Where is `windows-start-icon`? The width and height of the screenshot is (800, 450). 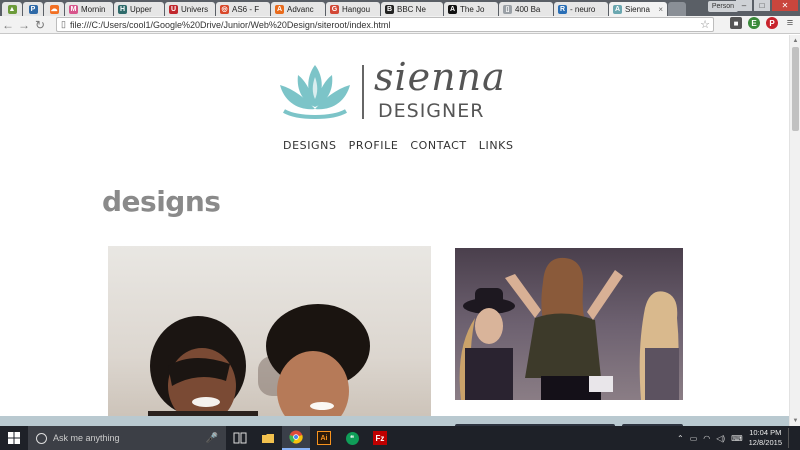 windows-start-icon is located at coordinates (14, 438).